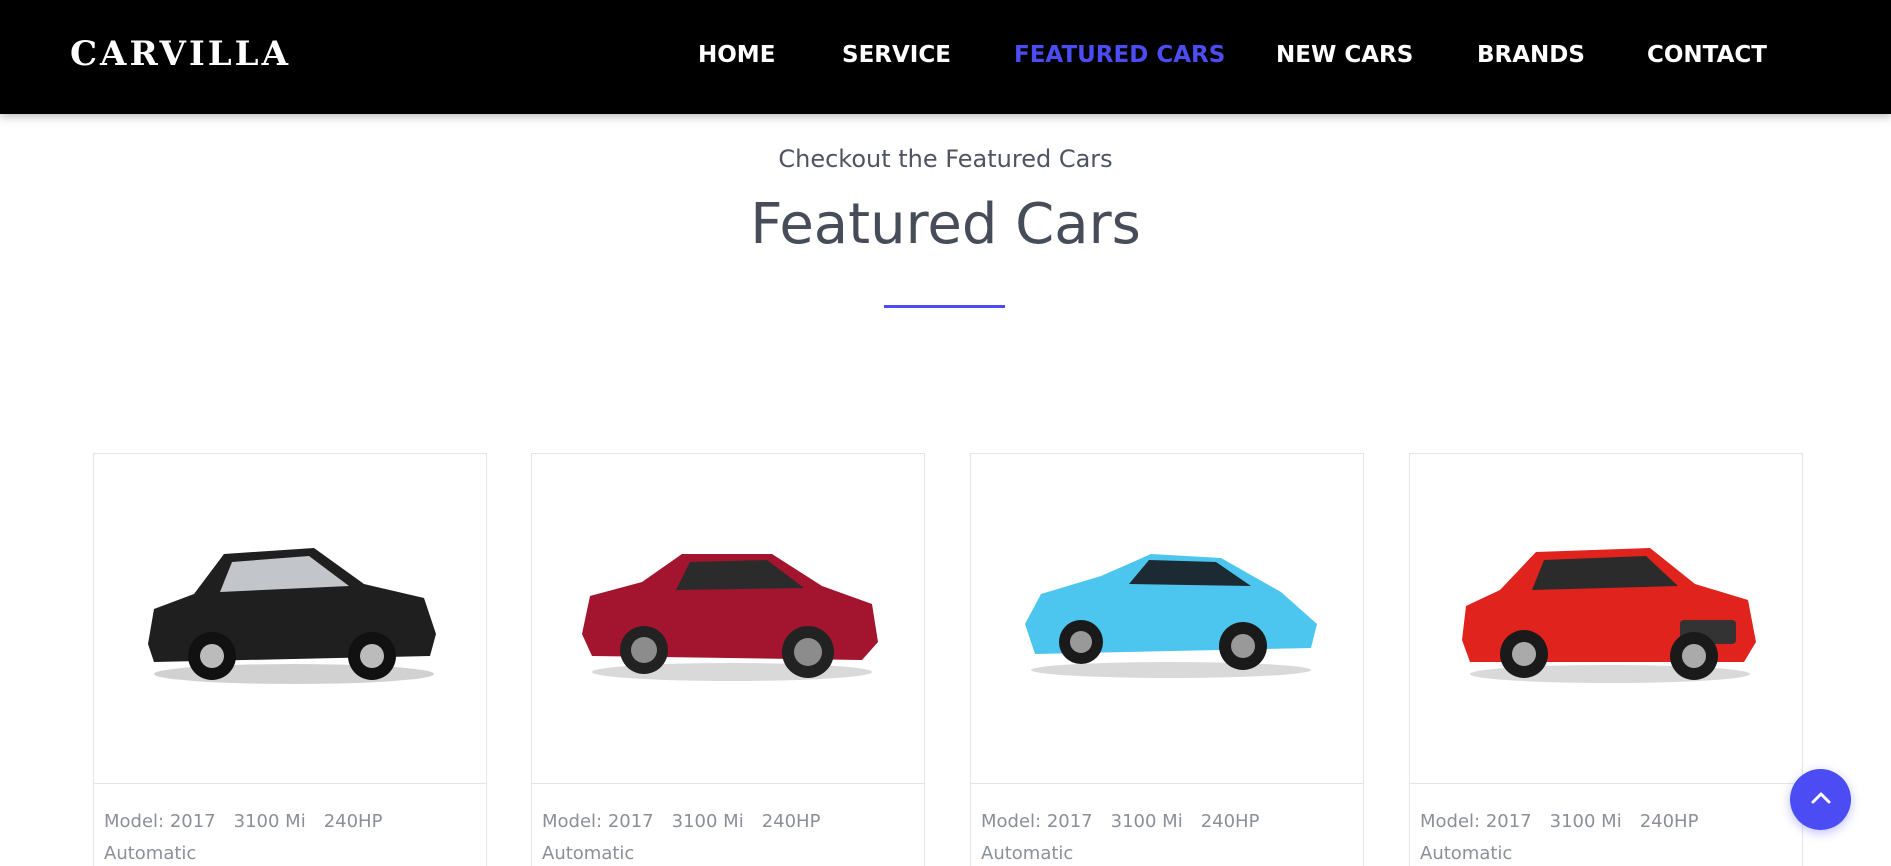 This screenshot has height=866, width=1891. I want to click on black-suv-icon, so click(292, 616).